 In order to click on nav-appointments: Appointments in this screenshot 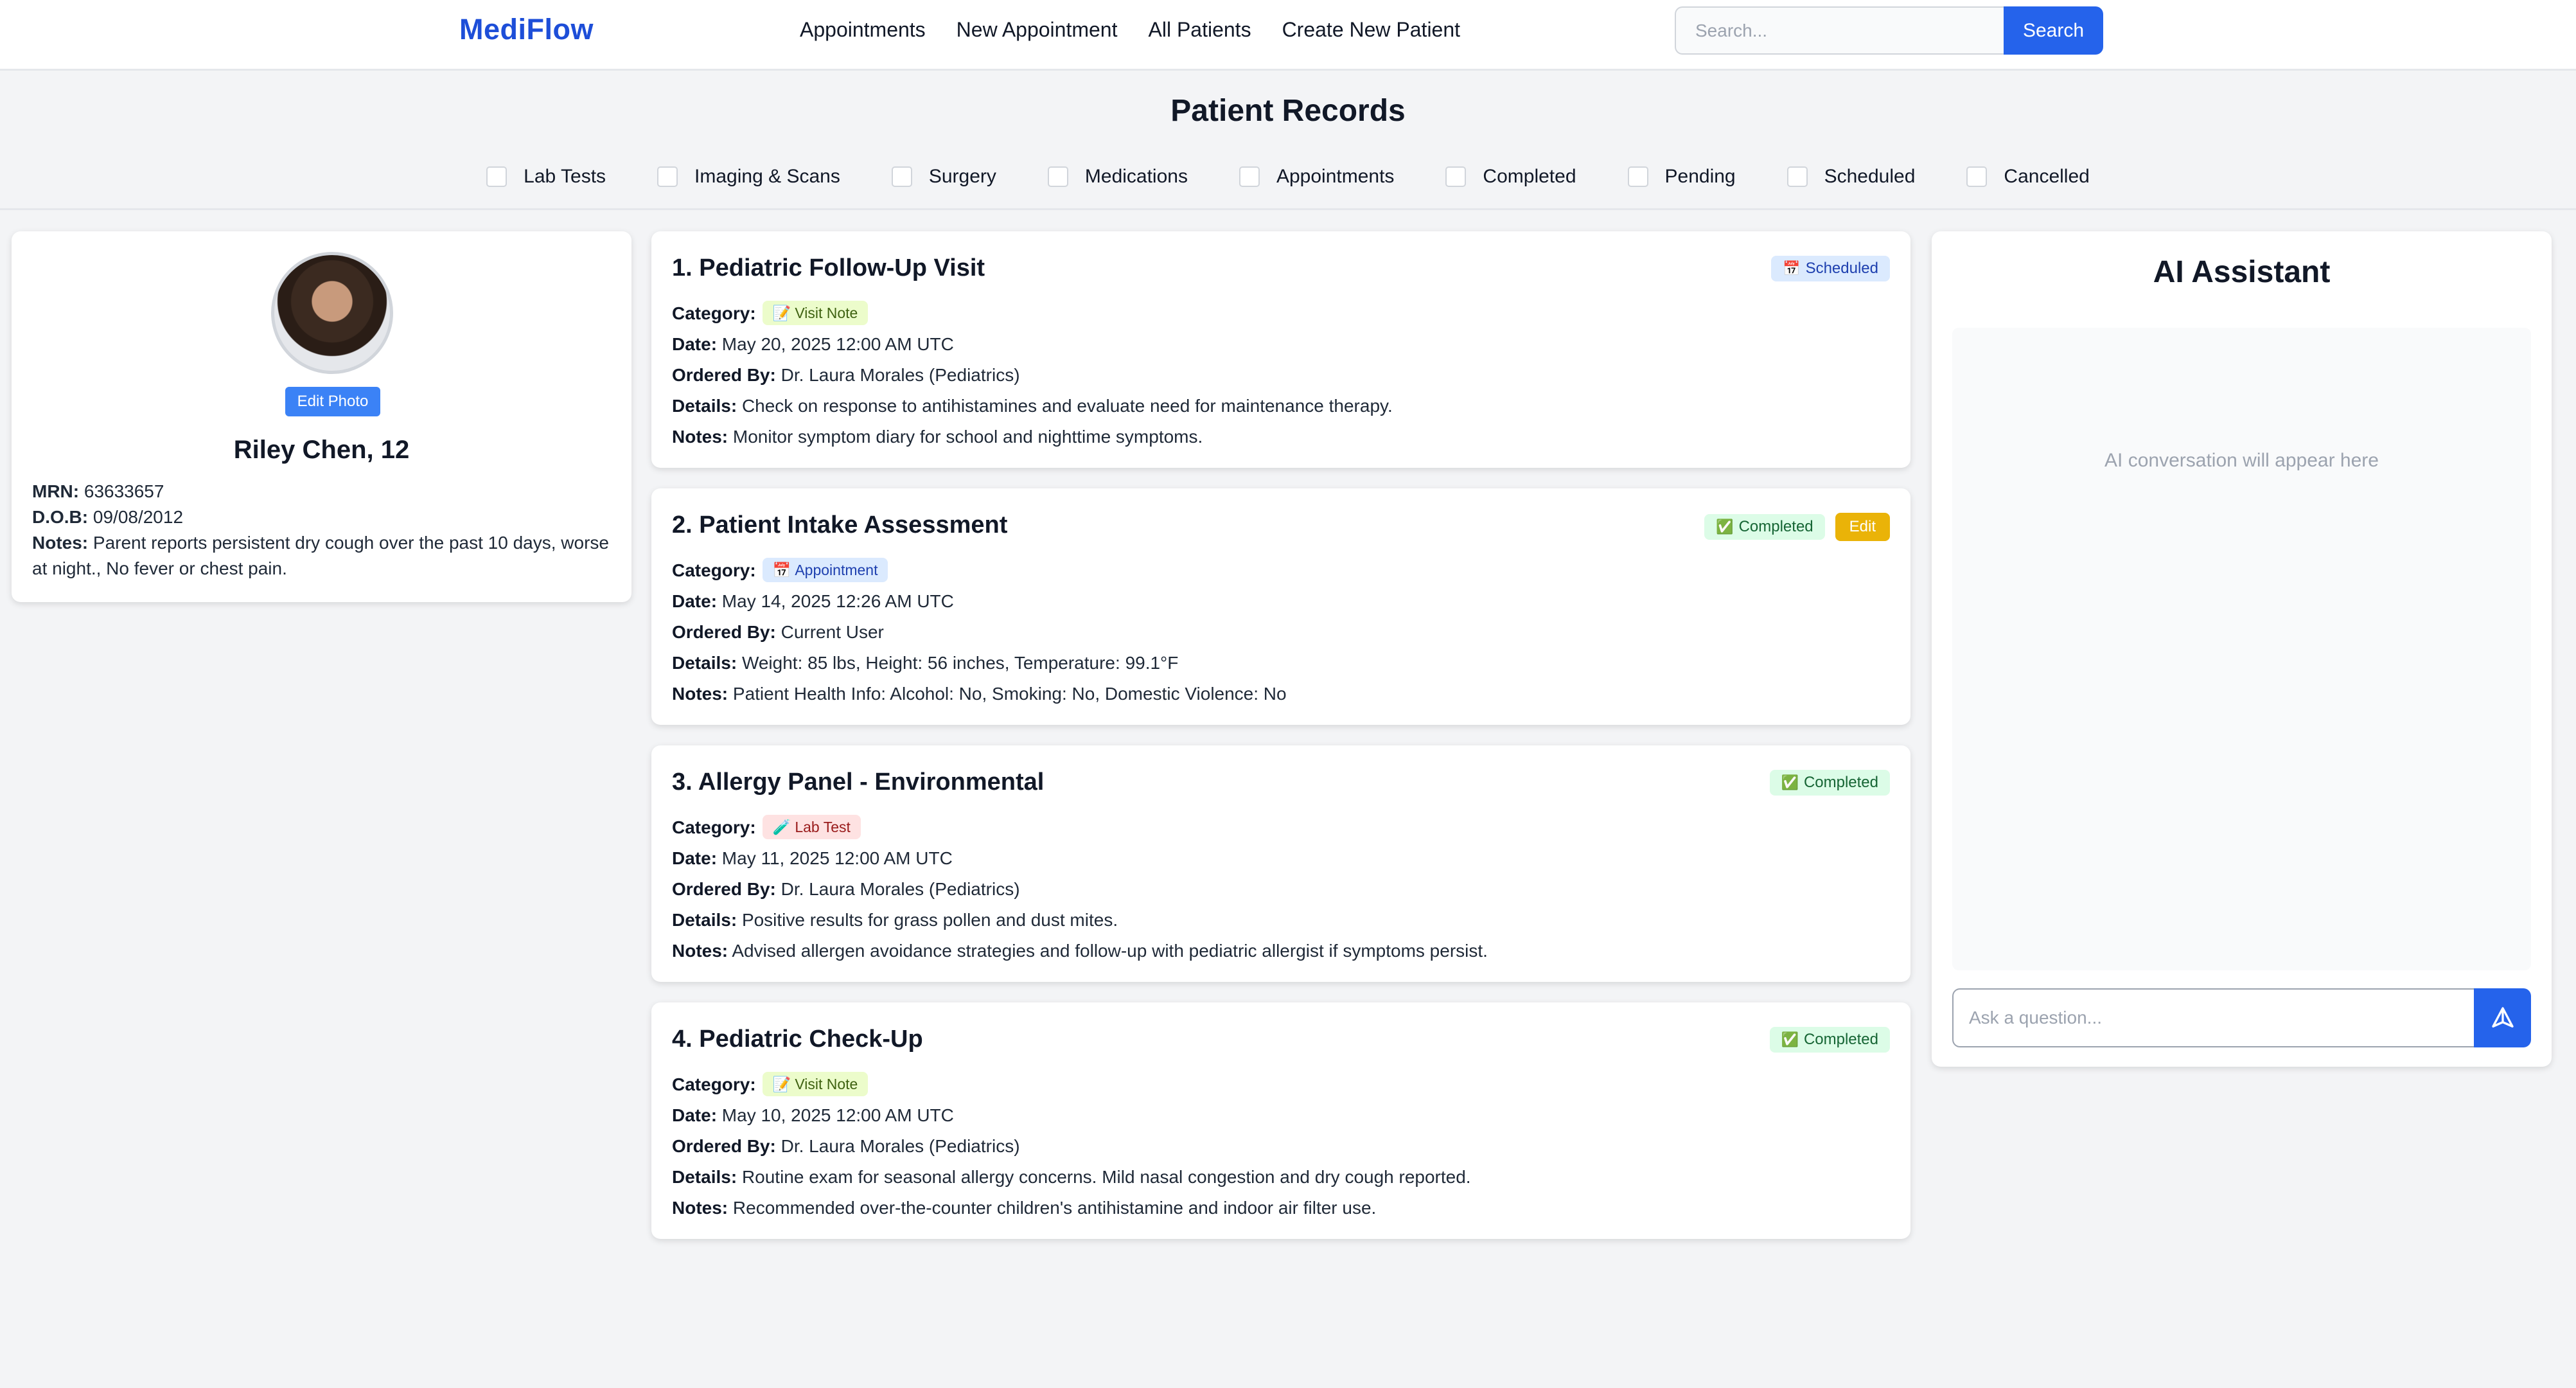, I will do `click(863, 30)`.